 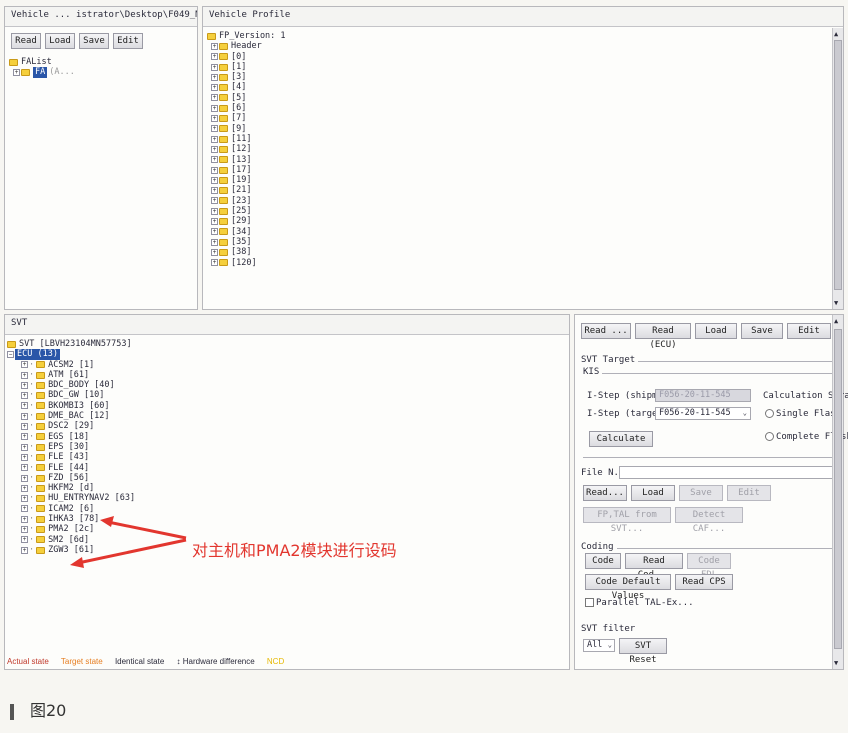 What do you see at coordinates (71, 509) in the screenshot?
I see `tree-node-ecu-module: + · ICAM2 [6]` at bounding box center [71, 509].